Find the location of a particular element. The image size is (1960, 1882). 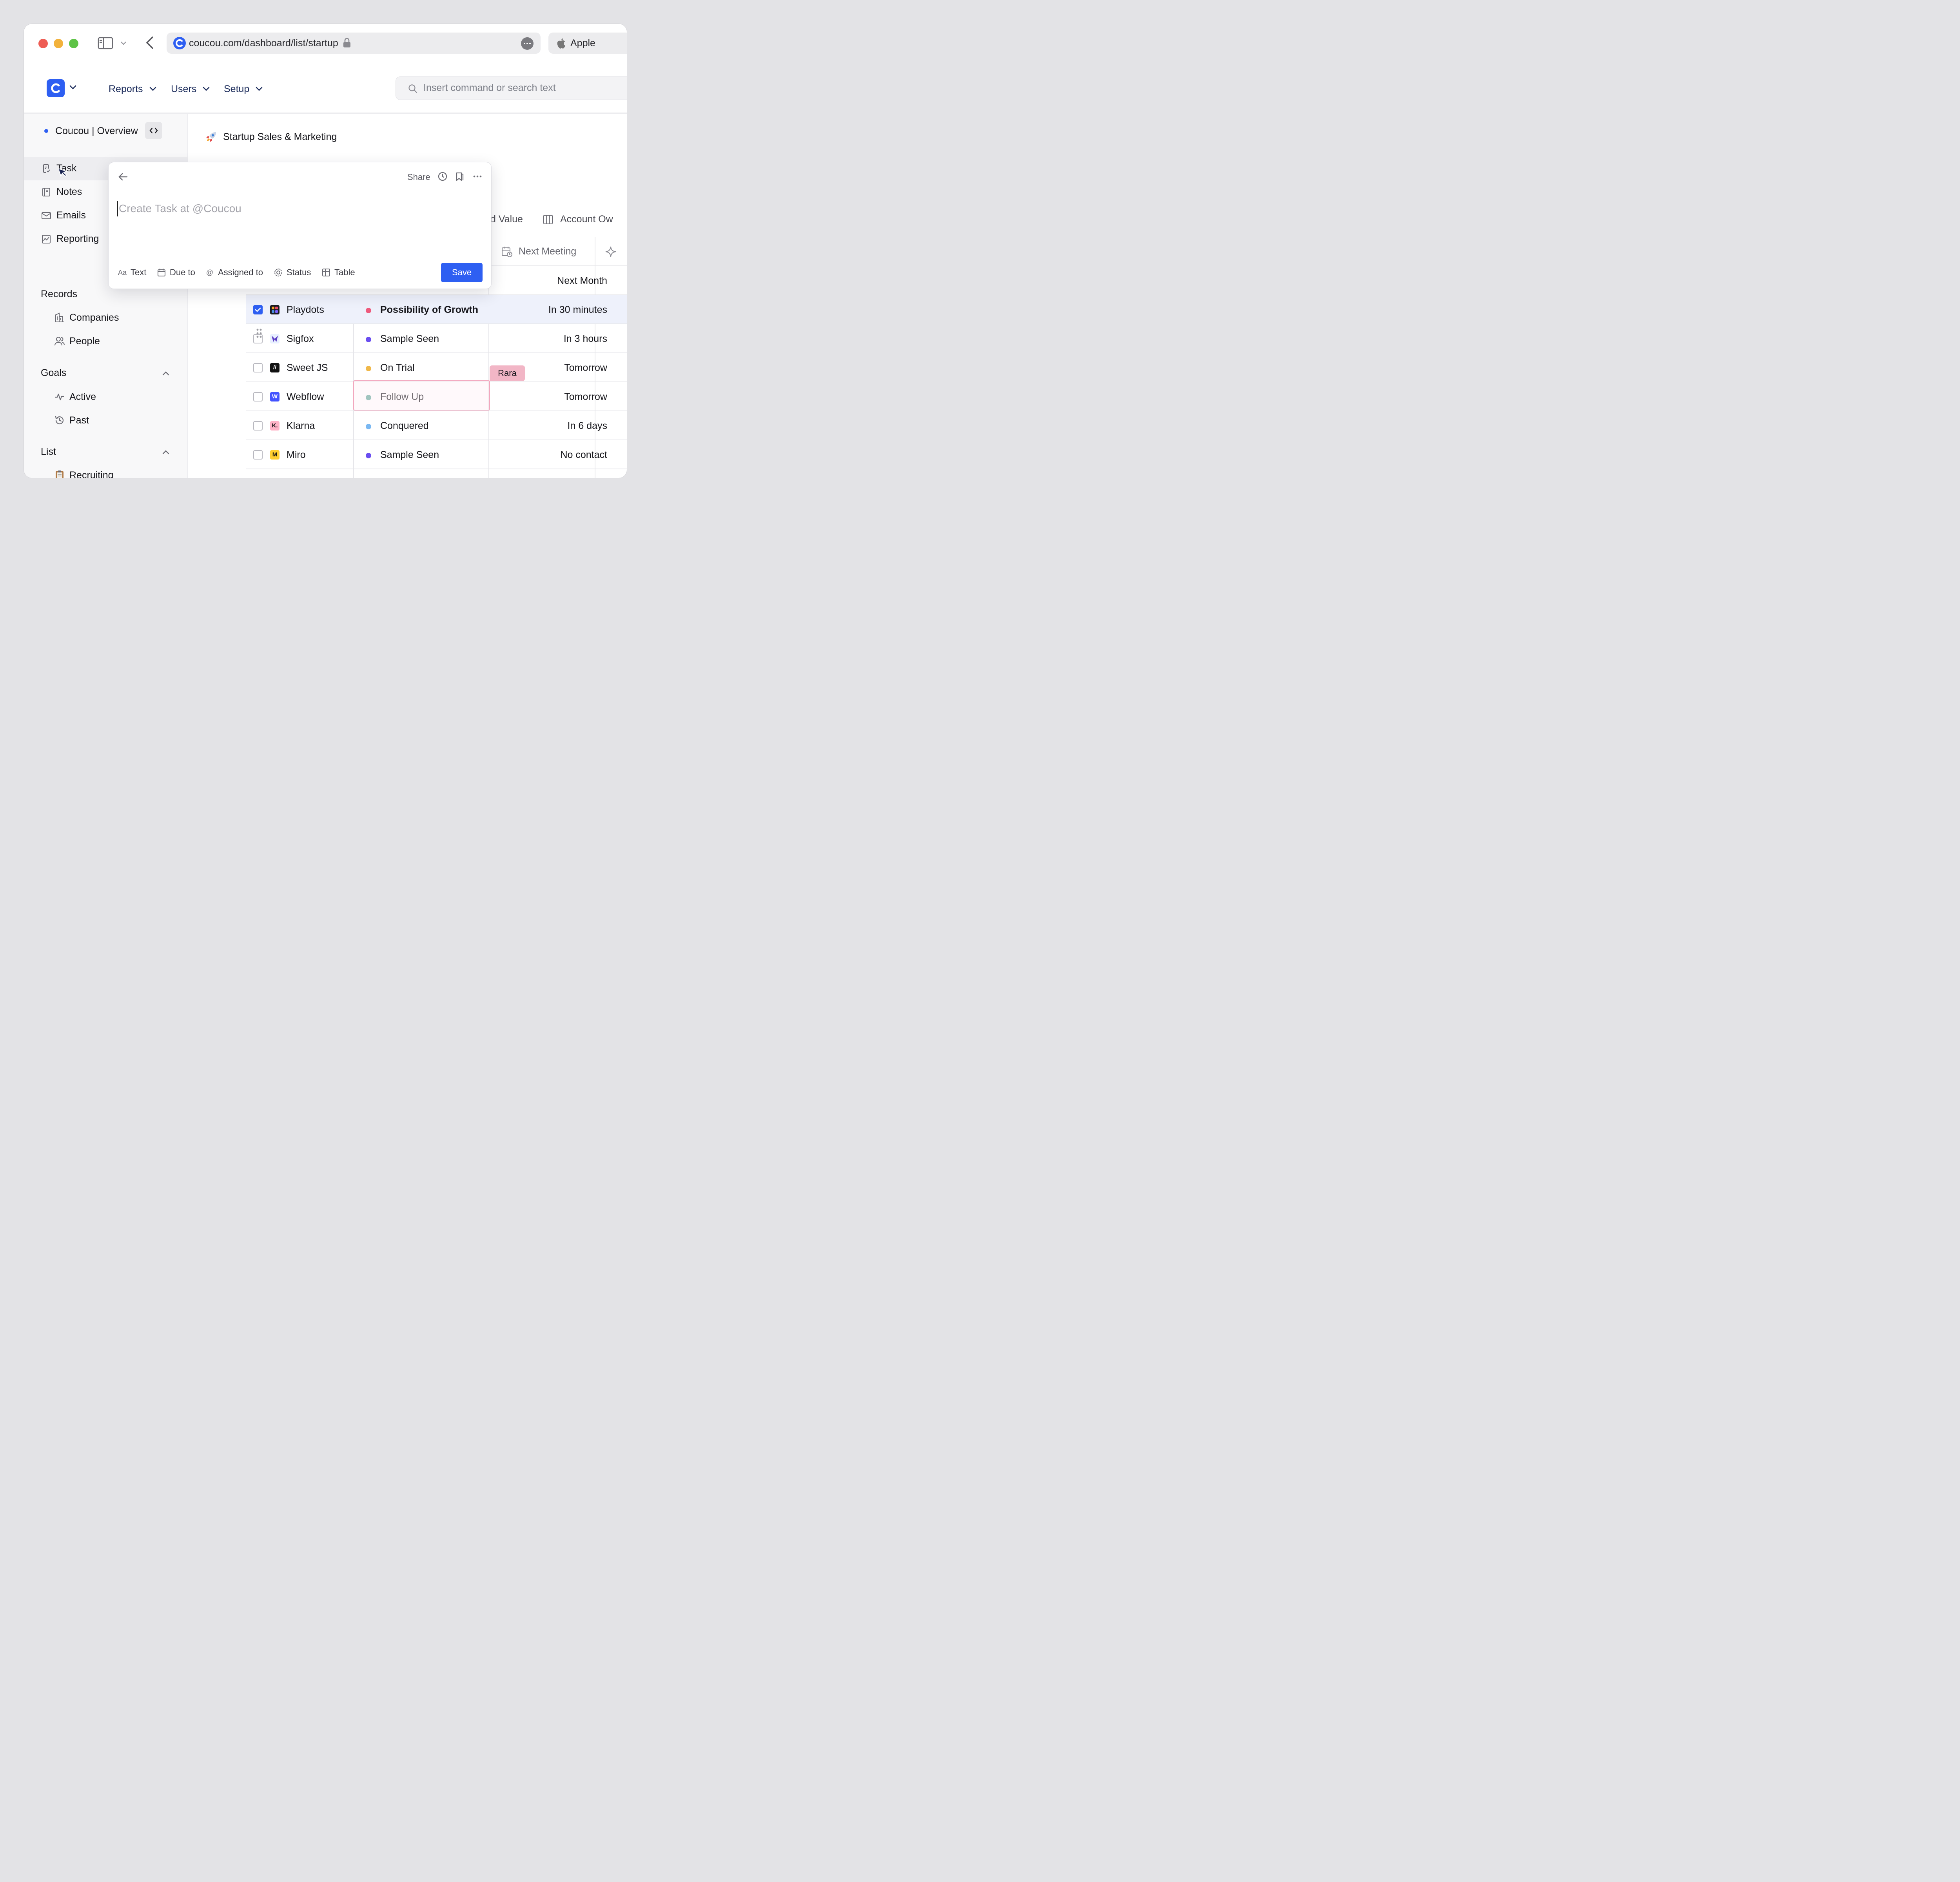

coucou-logo-icon is located at coordinates (56, 88).